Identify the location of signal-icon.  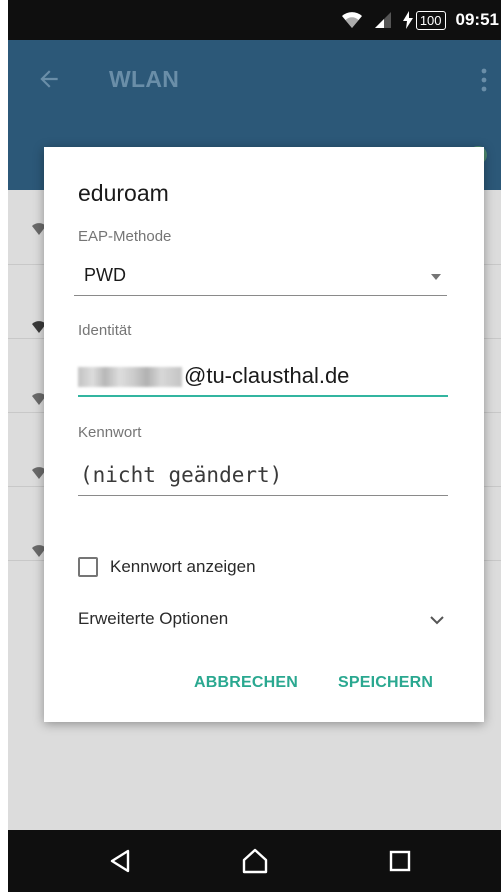
(382, 20).